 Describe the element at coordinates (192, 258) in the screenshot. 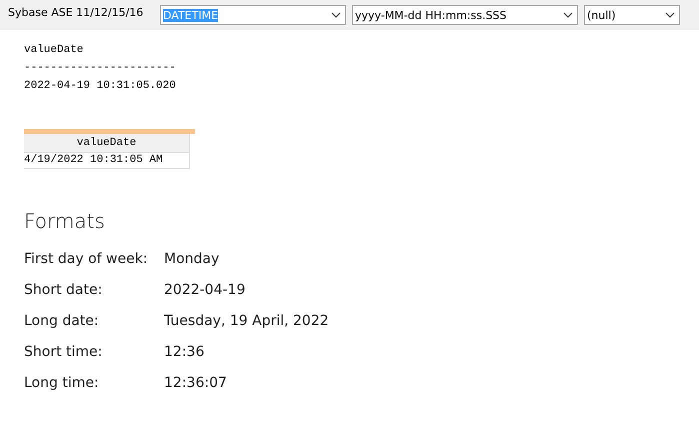

I see `format-value: Monday` at that location.